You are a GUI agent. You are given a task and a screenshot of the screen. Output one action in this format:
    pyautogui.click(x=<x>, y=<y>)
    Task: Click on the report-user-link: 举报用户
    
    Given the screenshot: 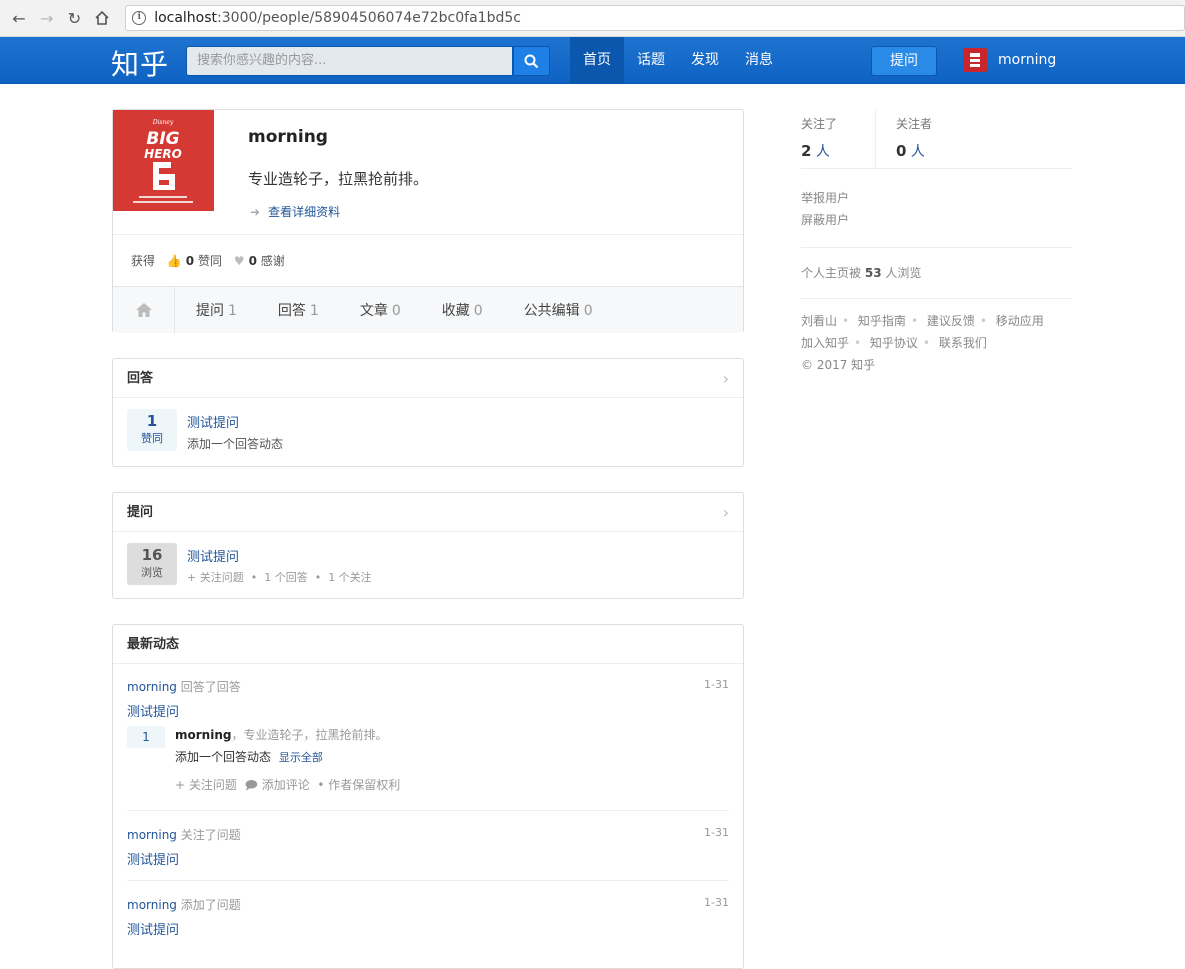 What is the action you would take?
    pyautogui.click(x=936, y=198)
    